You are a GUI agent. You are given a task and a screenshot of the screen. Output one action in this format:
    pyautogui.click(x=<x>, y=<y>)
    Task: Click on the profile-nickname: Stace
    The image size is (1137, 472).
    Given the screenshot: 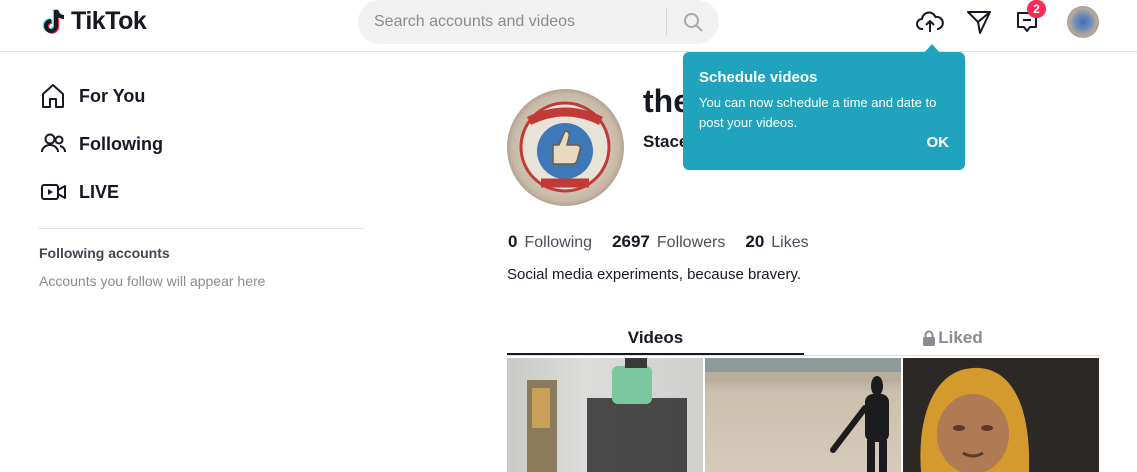 What is the action you would take?
    pyautogui.click(x=666, y=141)
    